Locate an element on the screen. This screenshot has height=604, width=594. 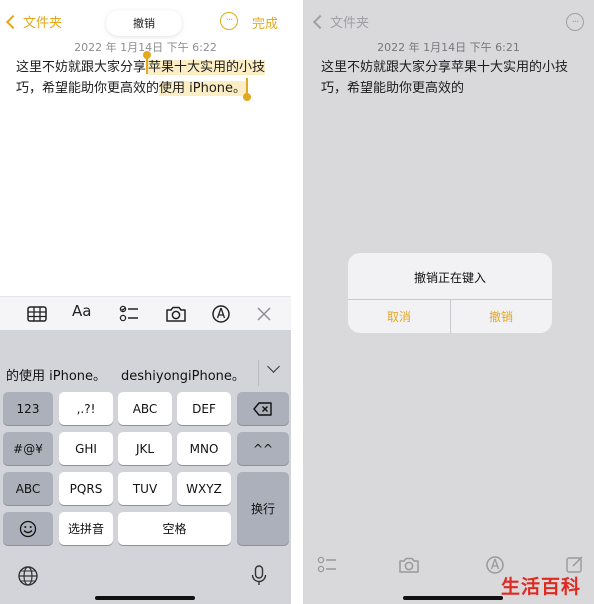
table-icon is located at coordinates (37, 314).